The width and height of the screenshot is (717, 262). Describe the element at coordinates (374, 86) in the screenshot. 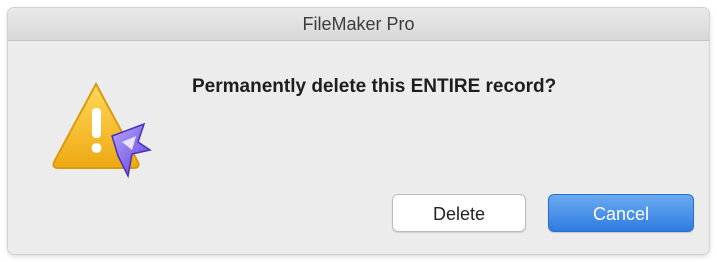

I see `dialog-message: Permanently delete this ENTIRE record?` at that location.